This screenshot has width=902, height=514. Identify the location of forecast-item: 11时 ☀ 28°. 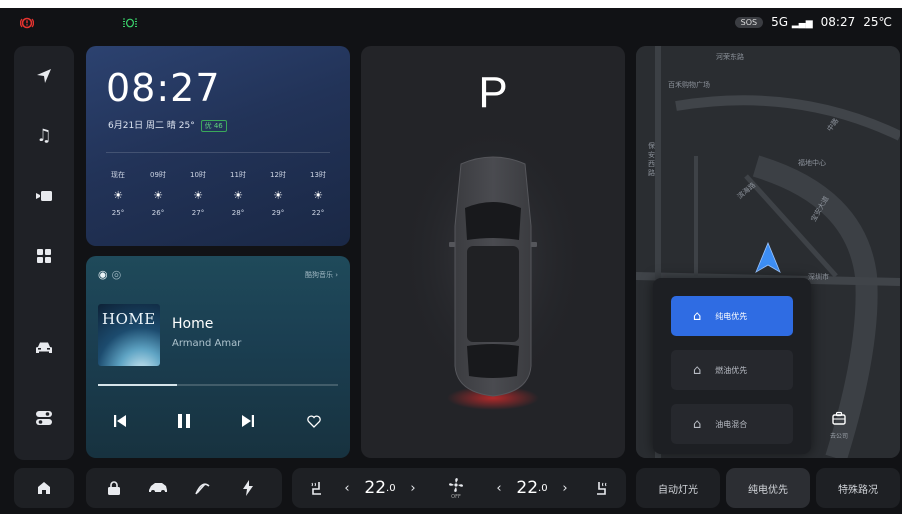
(238, 193).